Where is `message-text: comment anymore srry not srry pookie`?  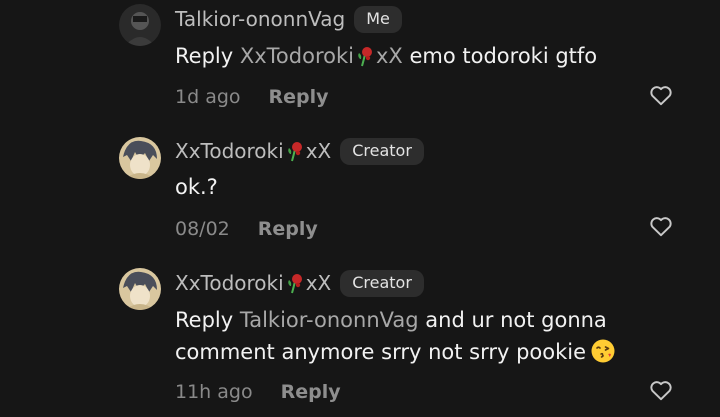
message-text: comment anymore srry not srry pookie is located at coordinates (381, 352).